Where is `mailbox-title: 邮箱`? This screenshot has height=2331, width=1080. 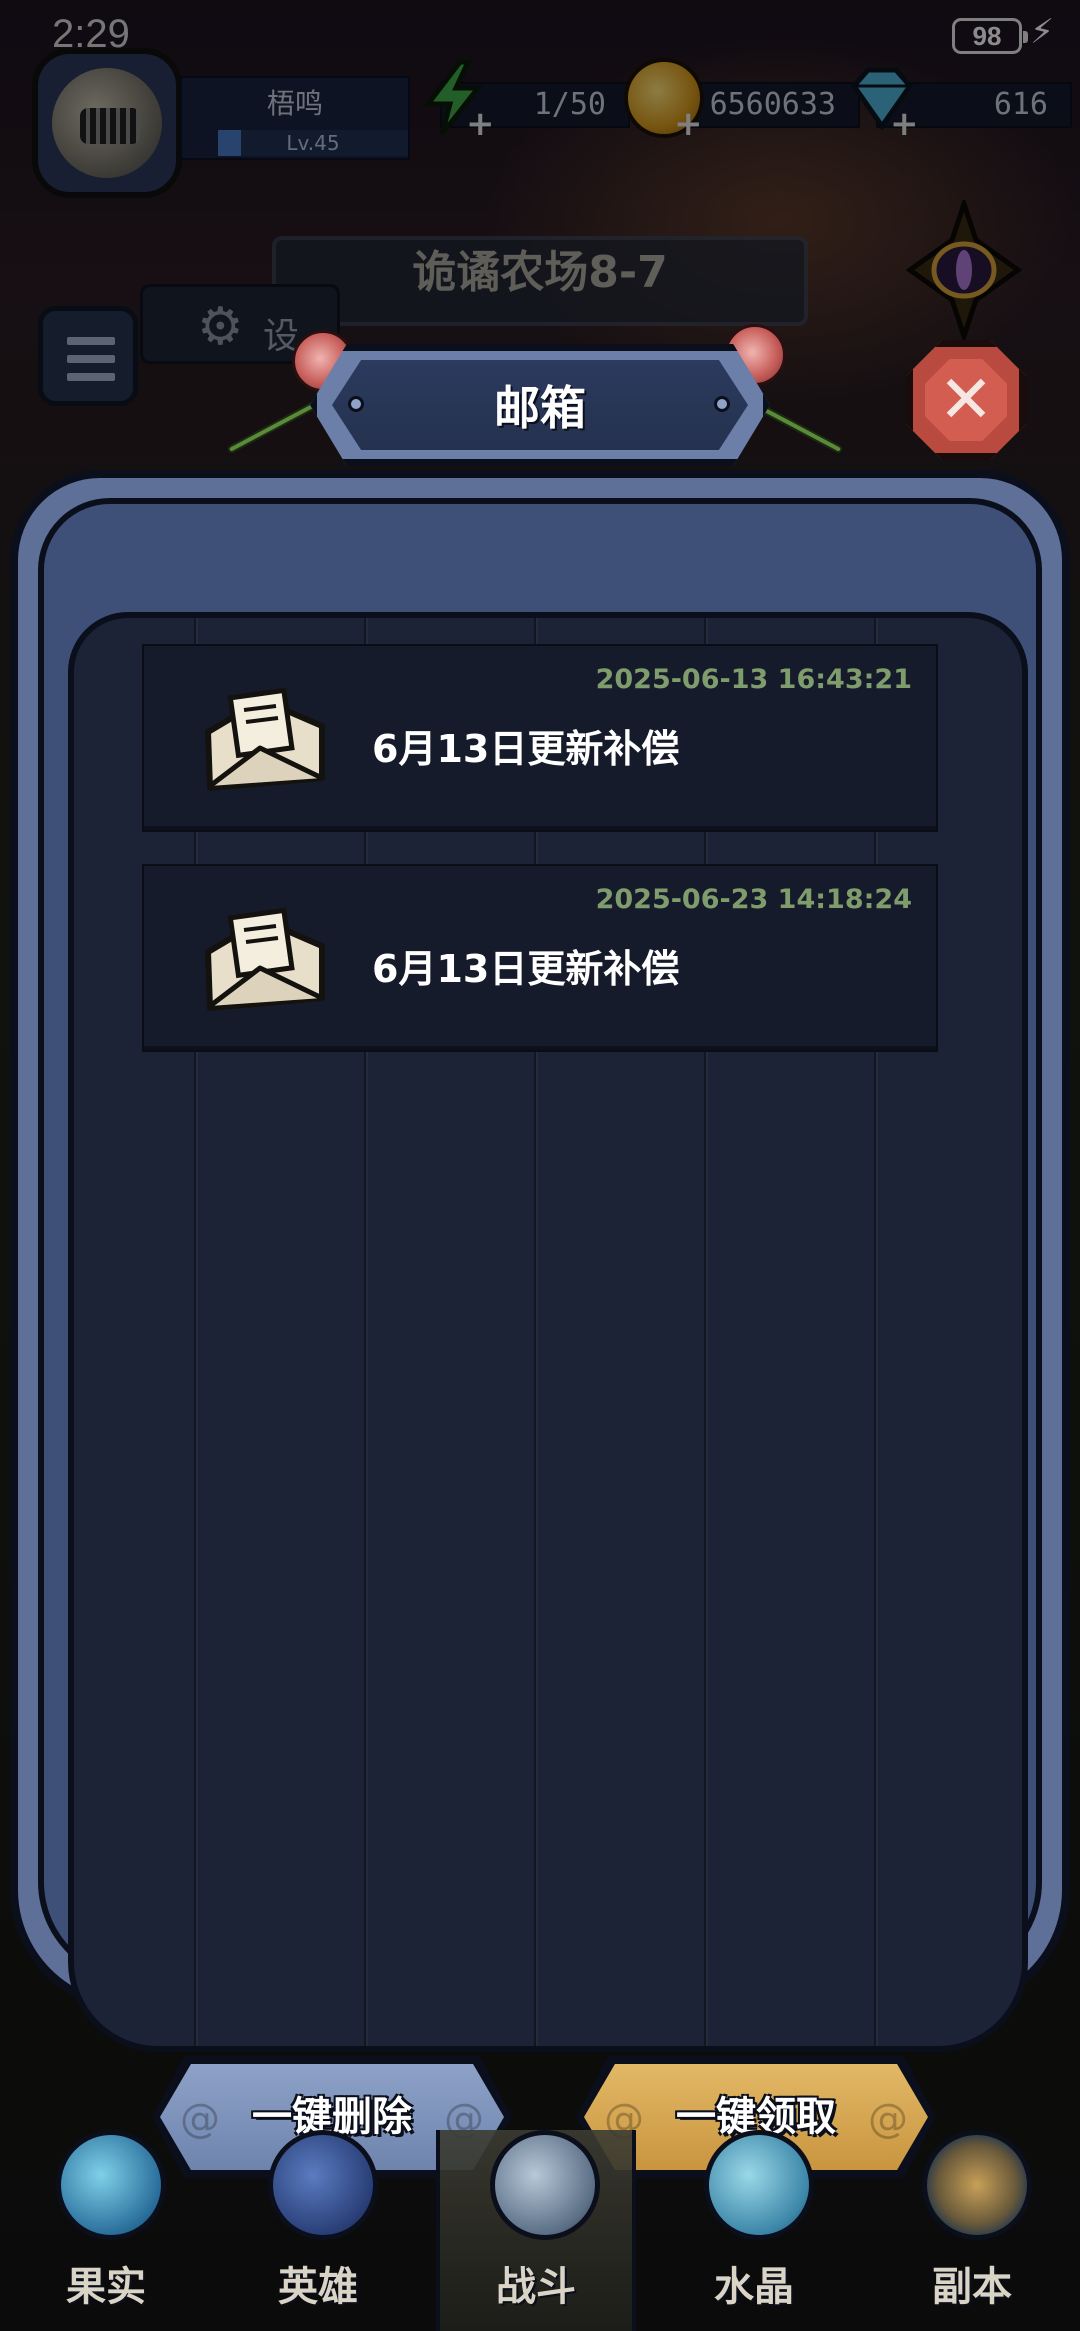 mailbox-title: 邮箱 is located at coordinates (540, 408).